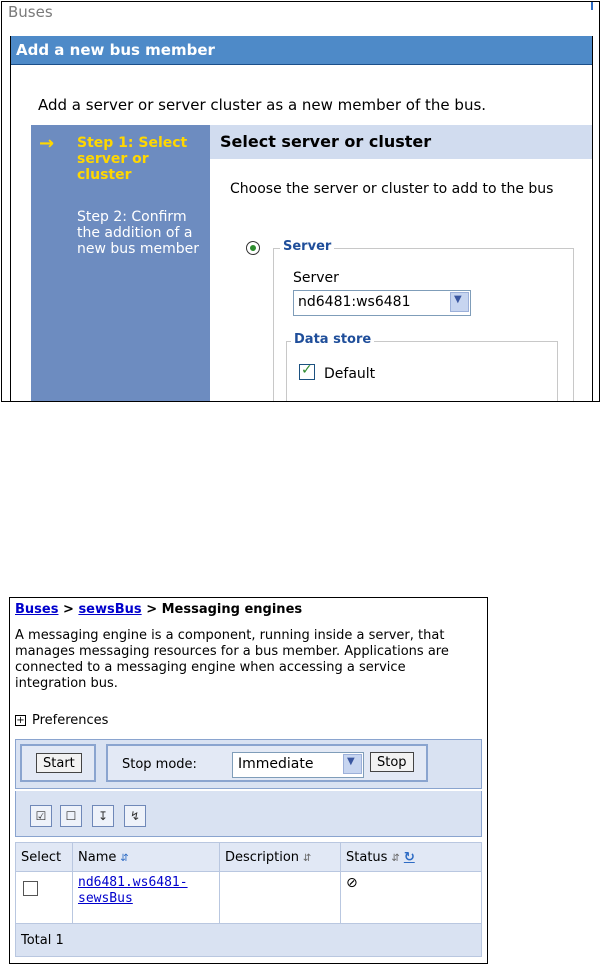  I want to click on row-select-checkbox, so click(30, 888).